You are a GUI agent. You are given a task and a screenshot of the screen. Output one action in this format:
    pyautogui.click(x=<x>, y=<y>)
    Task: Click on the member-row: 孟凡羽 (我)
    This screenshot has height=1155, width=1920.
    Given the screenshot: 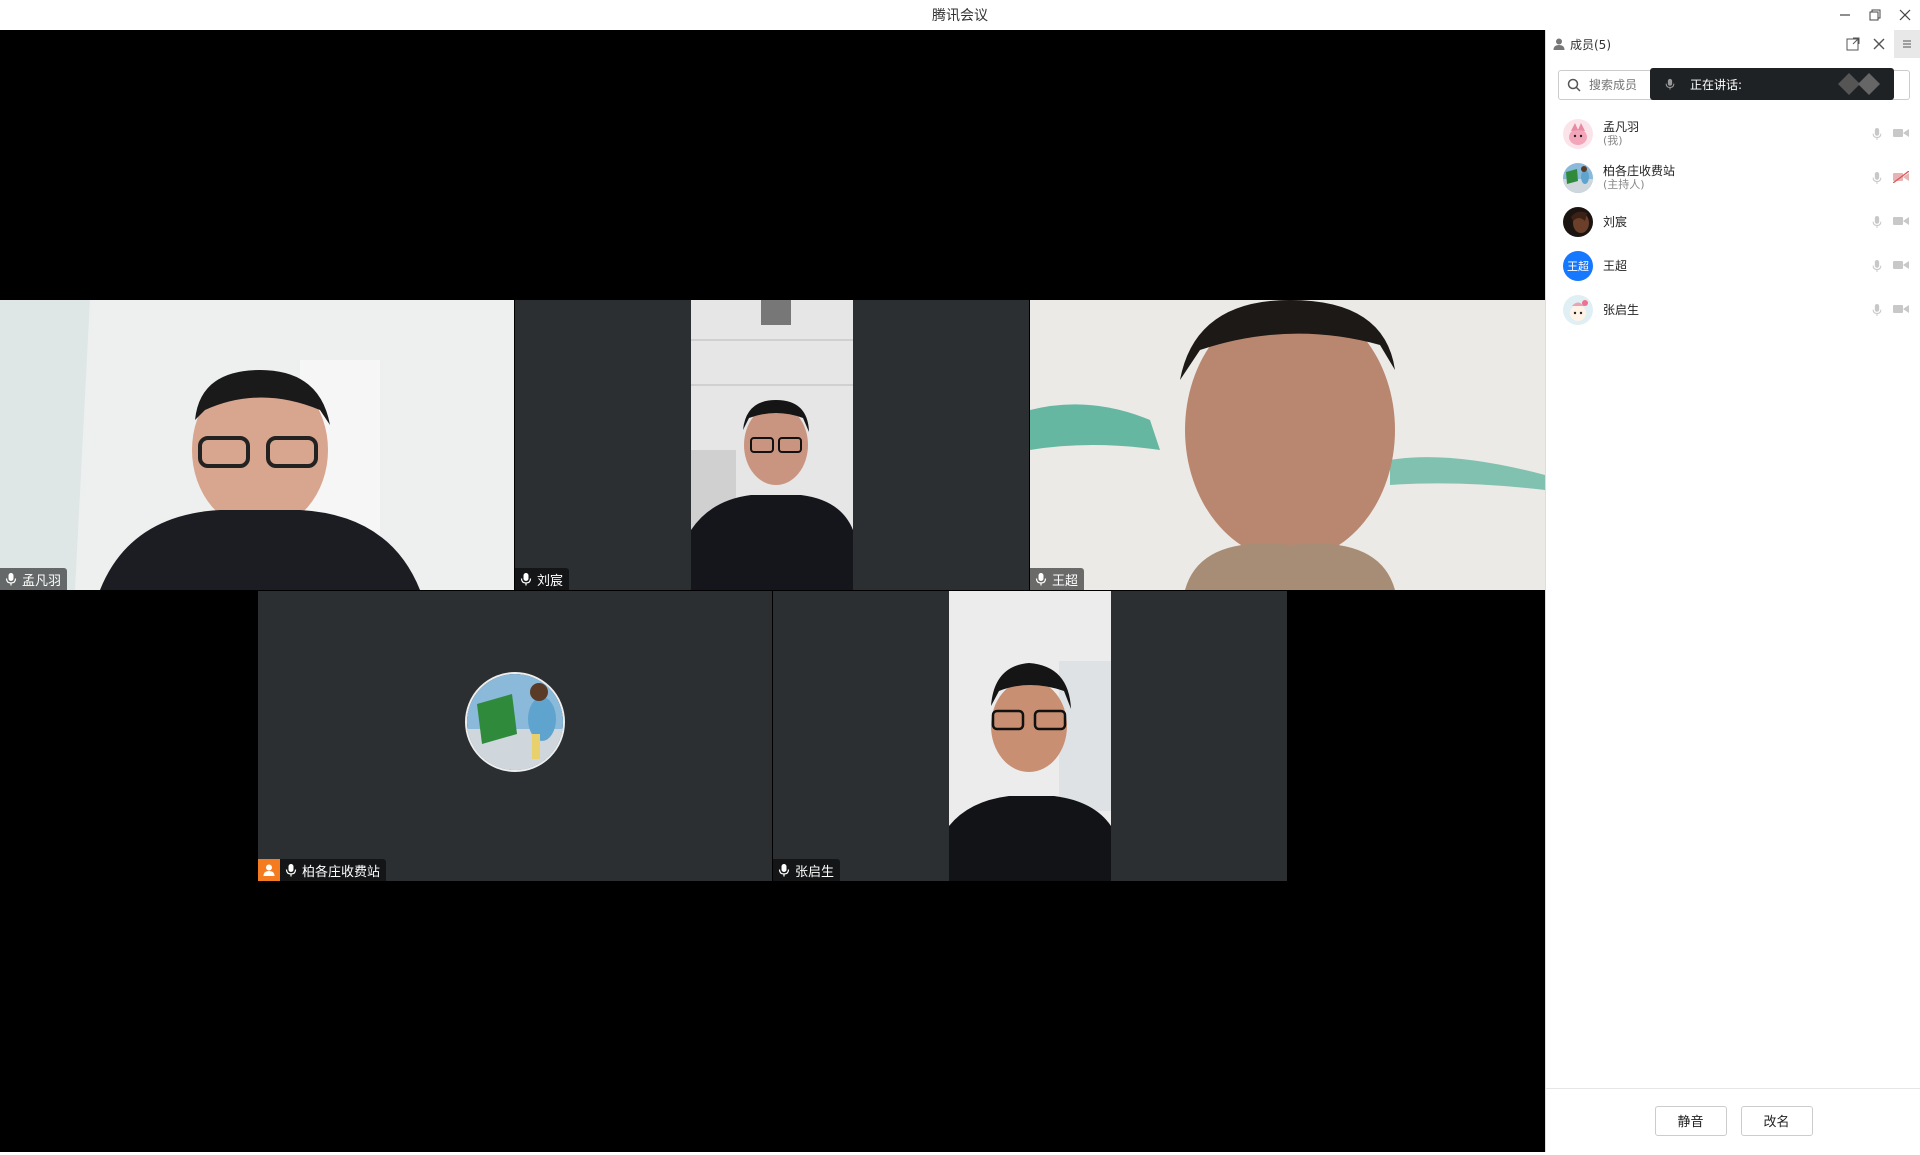 What is the action you would take?
    pyautogui.click(x=1733, y=134)
    